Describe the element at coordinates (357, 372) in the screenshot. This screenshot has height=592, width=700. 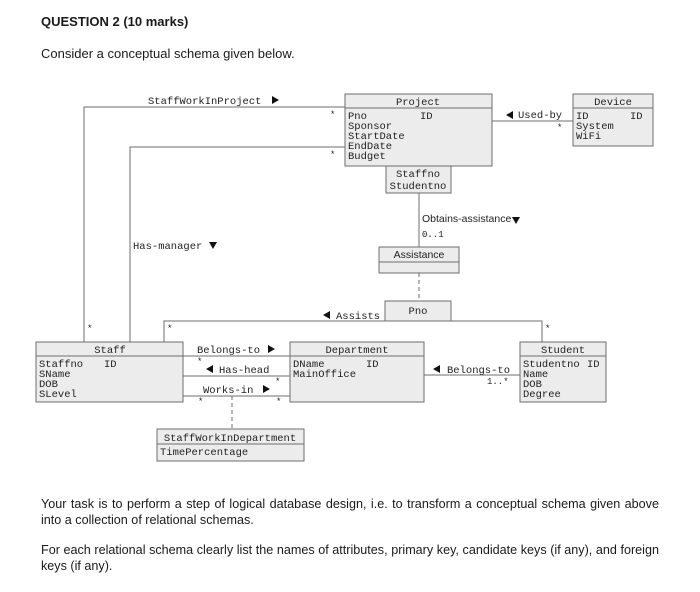
I see `class-department: Department DName ID MainOffice` at that location.